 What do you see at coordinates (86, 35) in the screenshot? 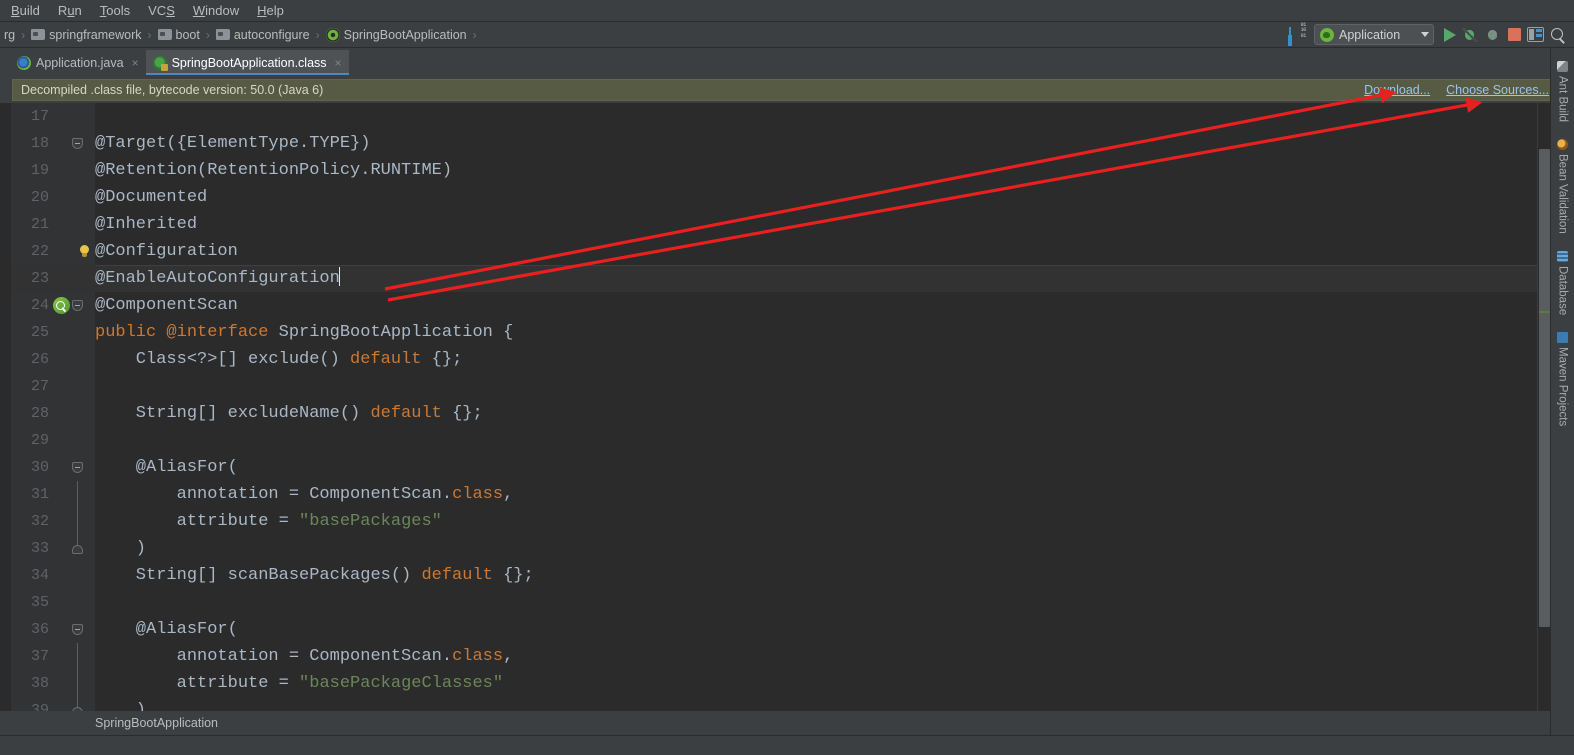
I see `breadcrumb-item-springframework: springframework` at bounding box center [86, 35].